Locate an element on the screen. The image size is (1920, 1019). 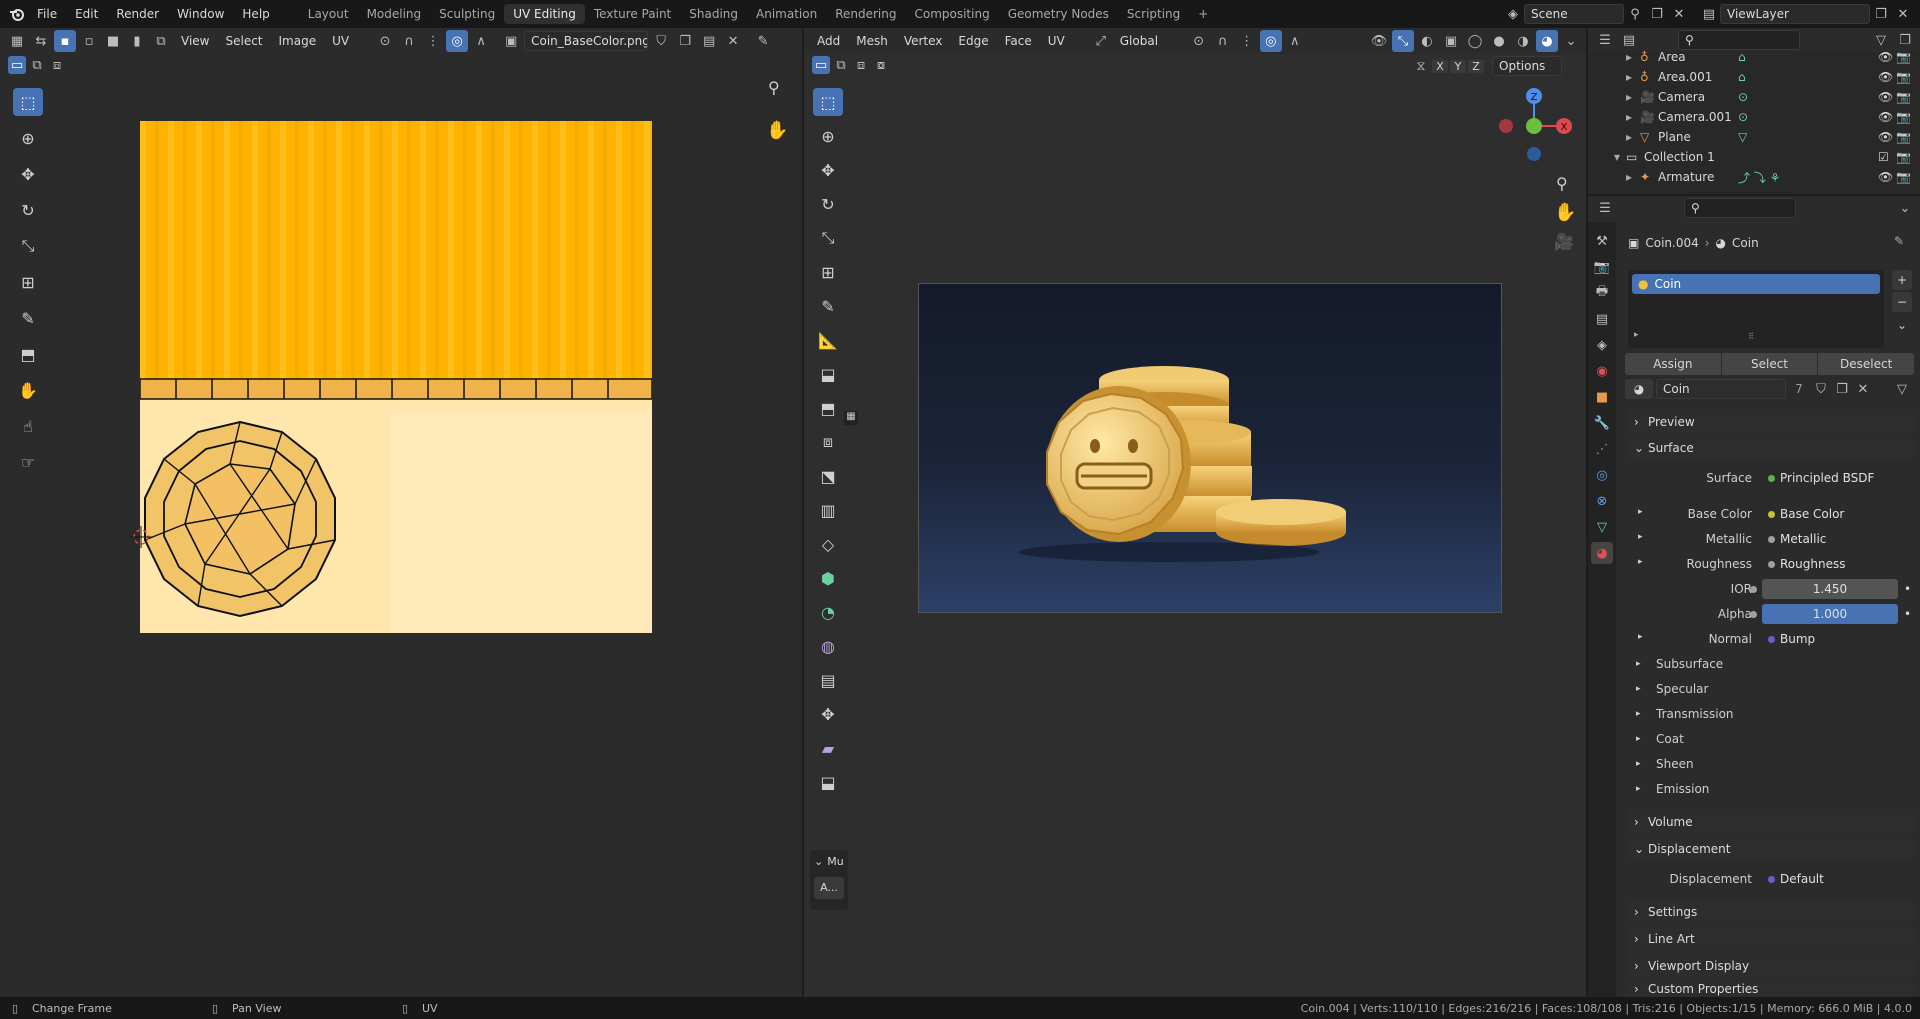
relax-tool-icon: ☝ is located at coordinates (28, 426).